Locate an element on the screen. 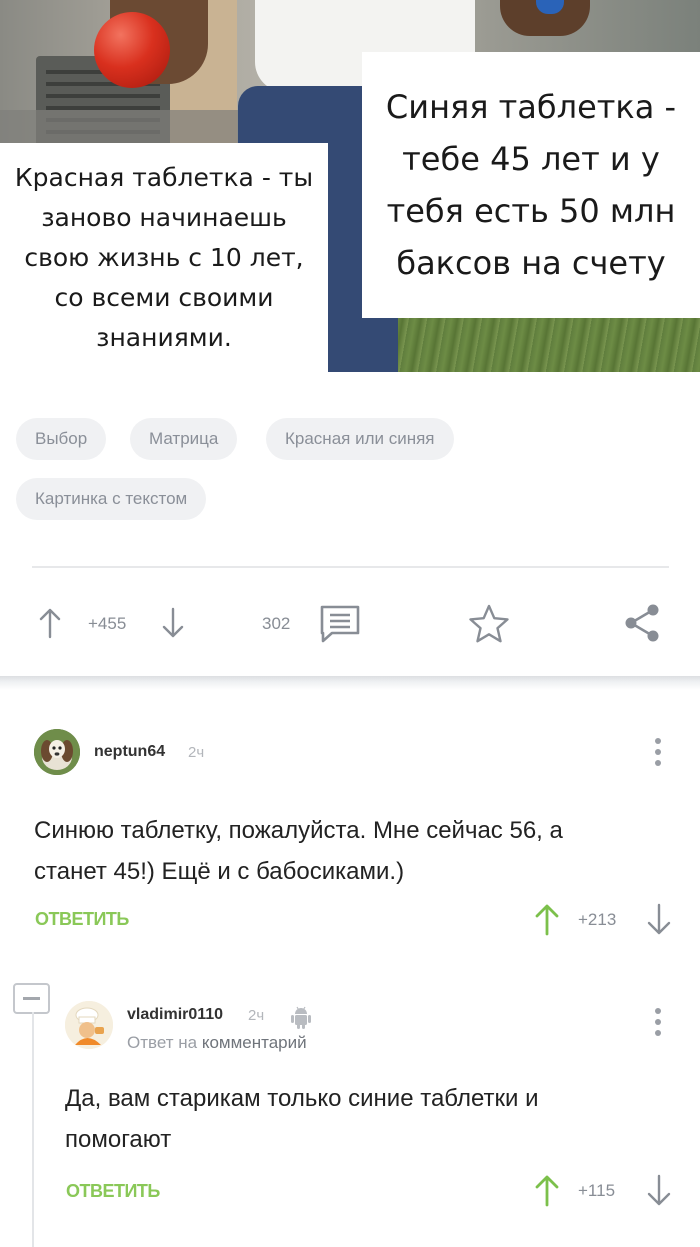  minus-icon is located at coordinates (31, 998).